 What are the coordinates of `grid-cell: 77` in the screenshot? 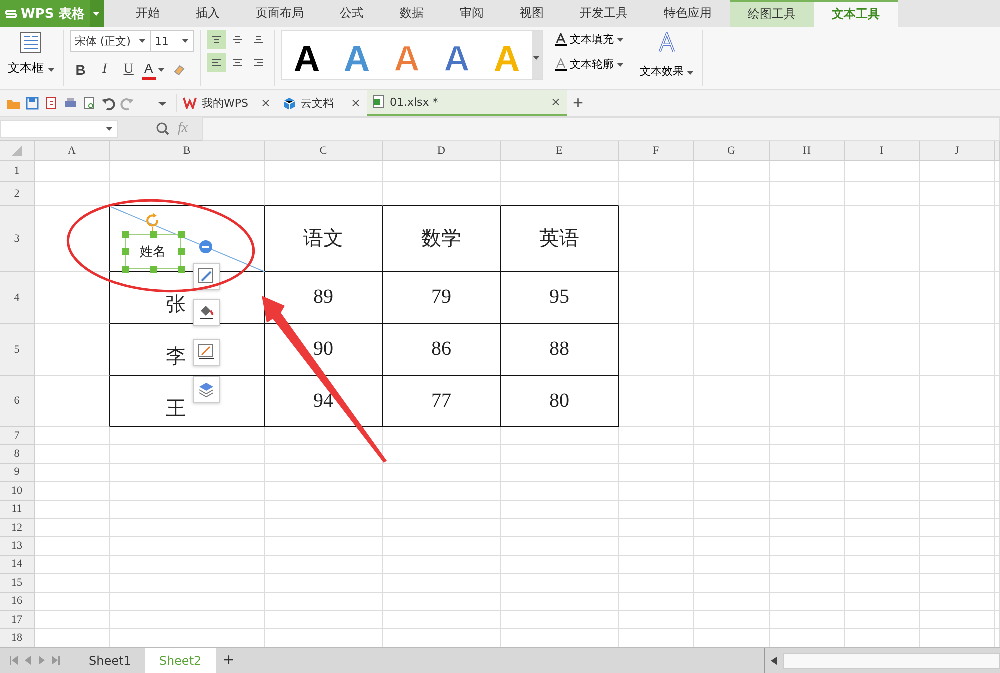 It's located at (442, 401).